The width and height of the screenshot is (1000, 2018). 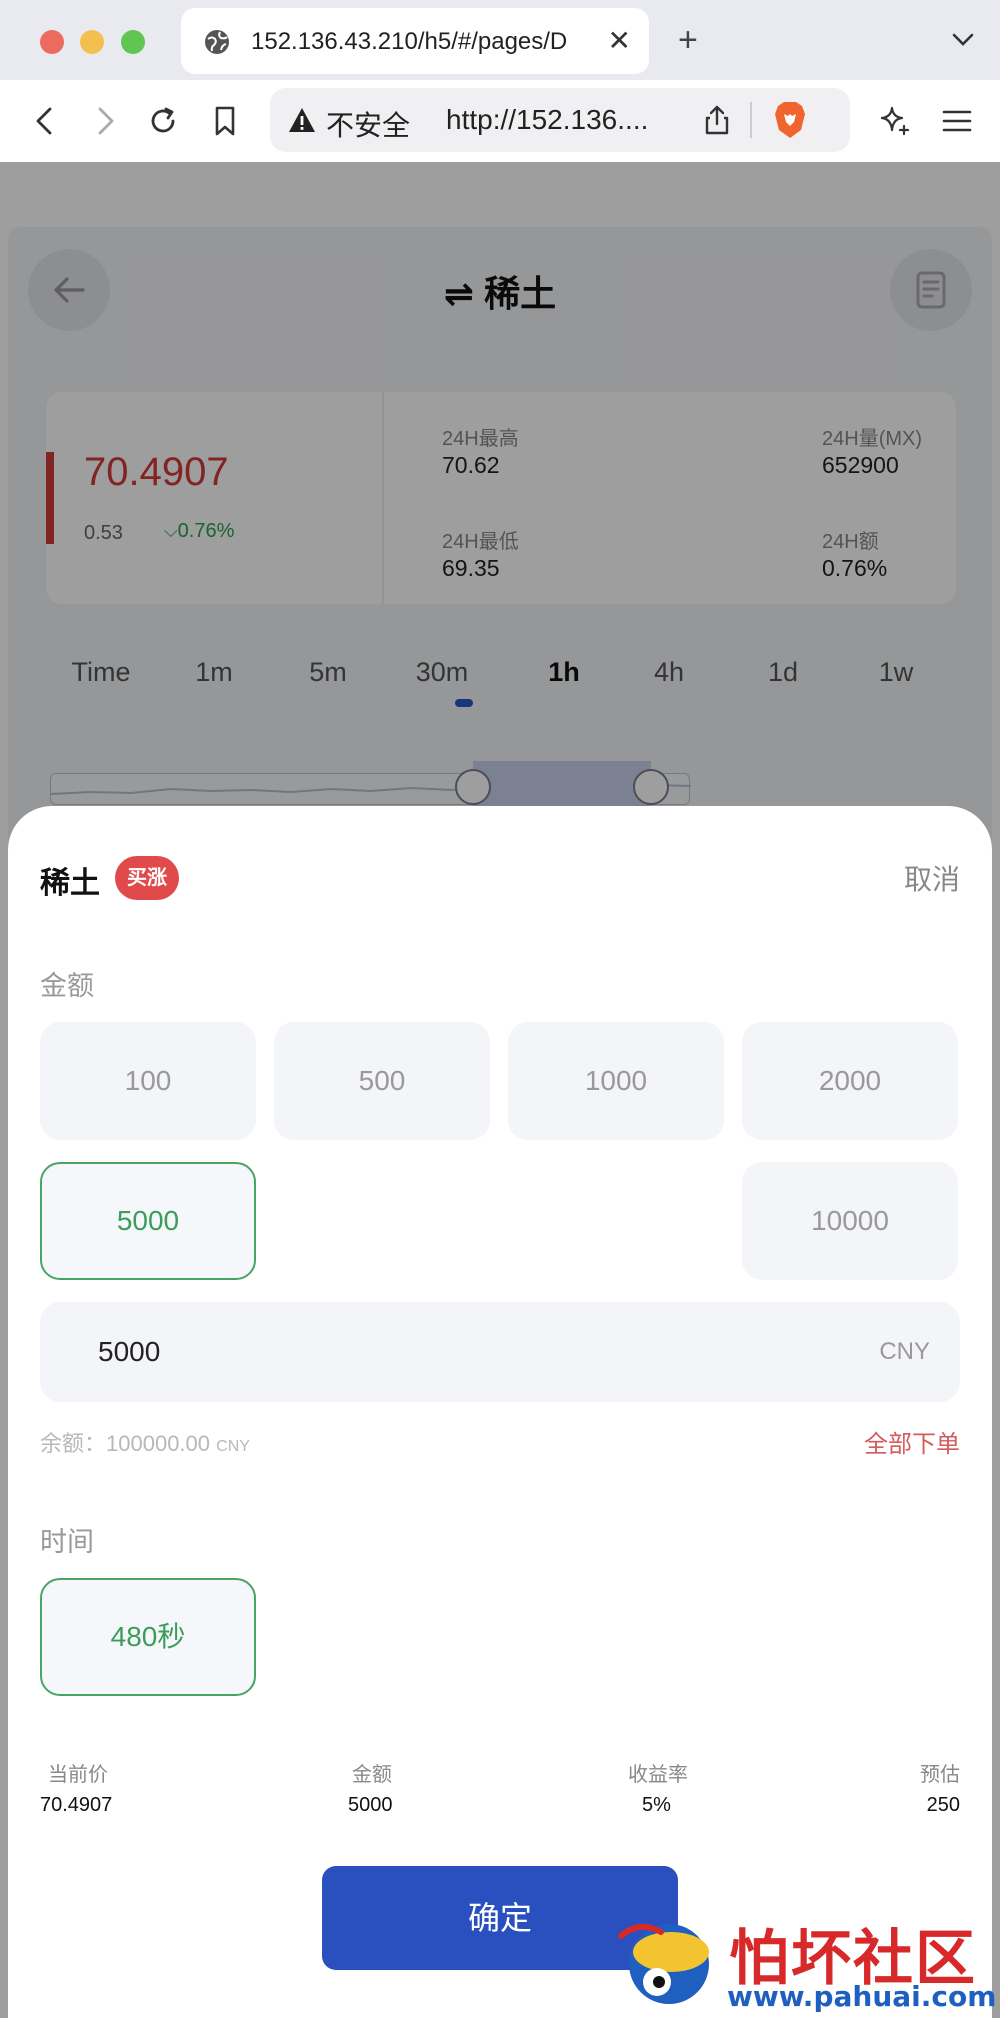 I want to click on balance-unit: CNY, so click(x=233, y=1446).